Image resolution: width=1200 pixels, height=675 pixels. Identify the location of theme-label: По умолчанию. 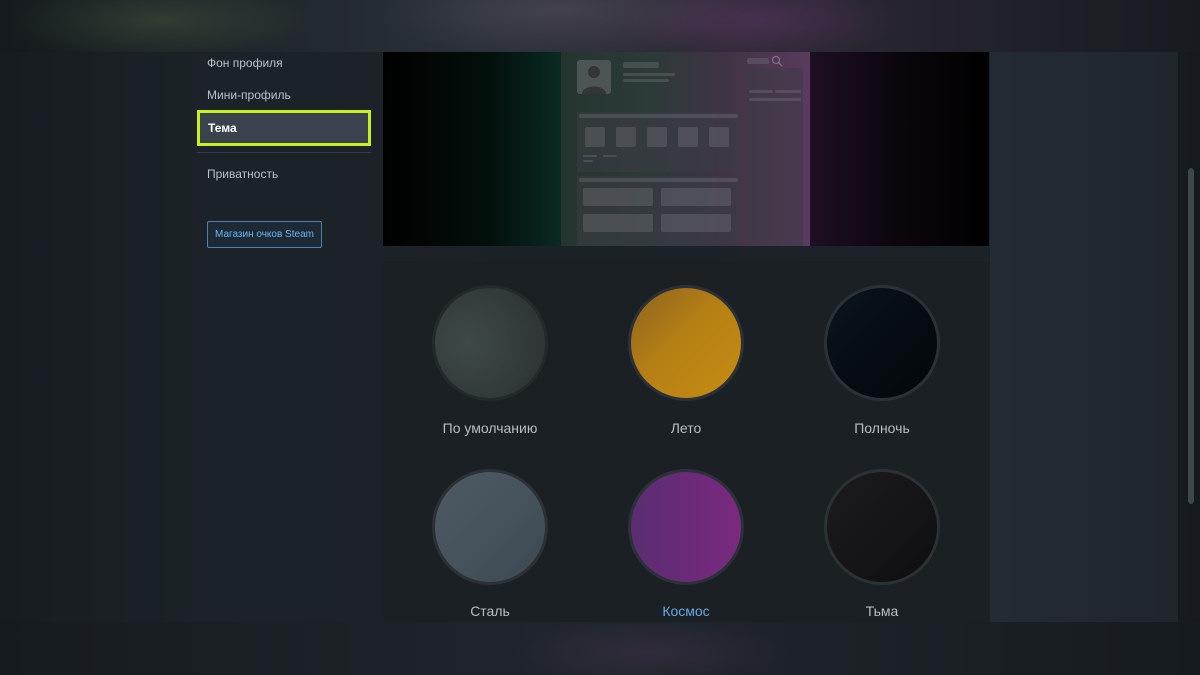
(490, 428).